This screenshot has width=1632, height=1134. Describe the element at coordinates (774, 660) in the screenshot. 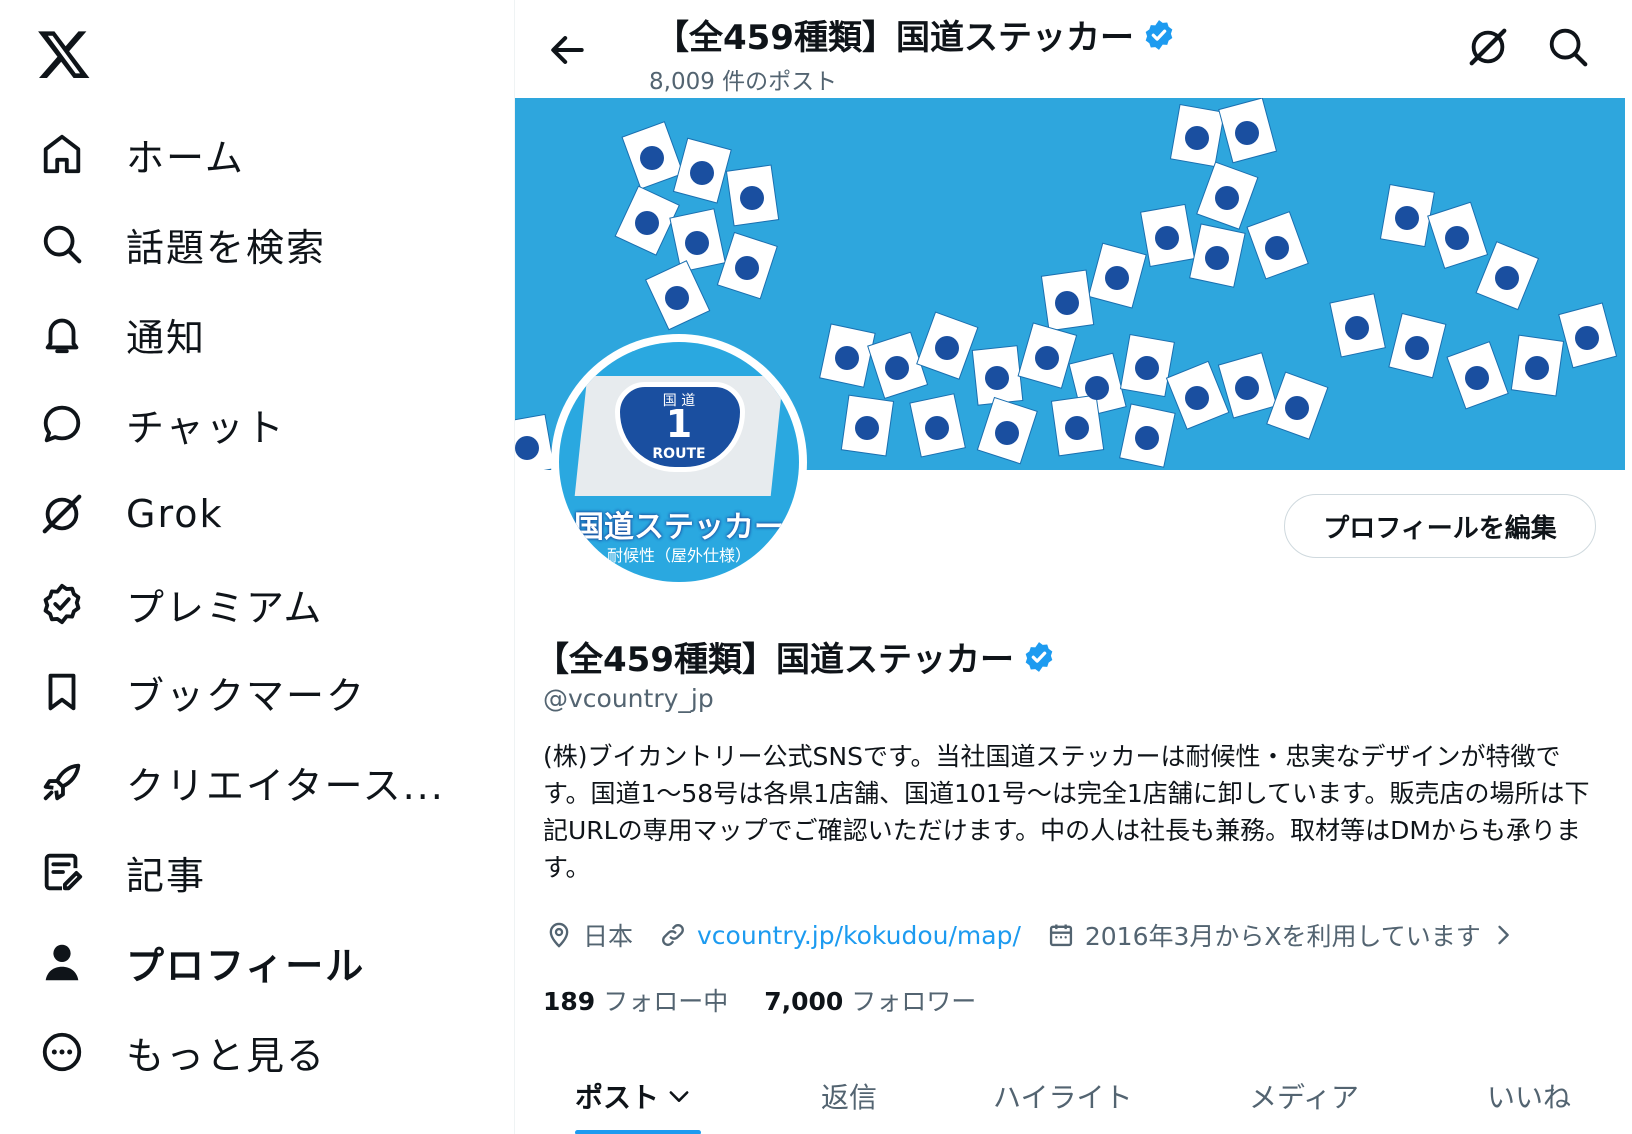

I see `profile-name-text: 【全459種類】国道ステッカー` at that location.